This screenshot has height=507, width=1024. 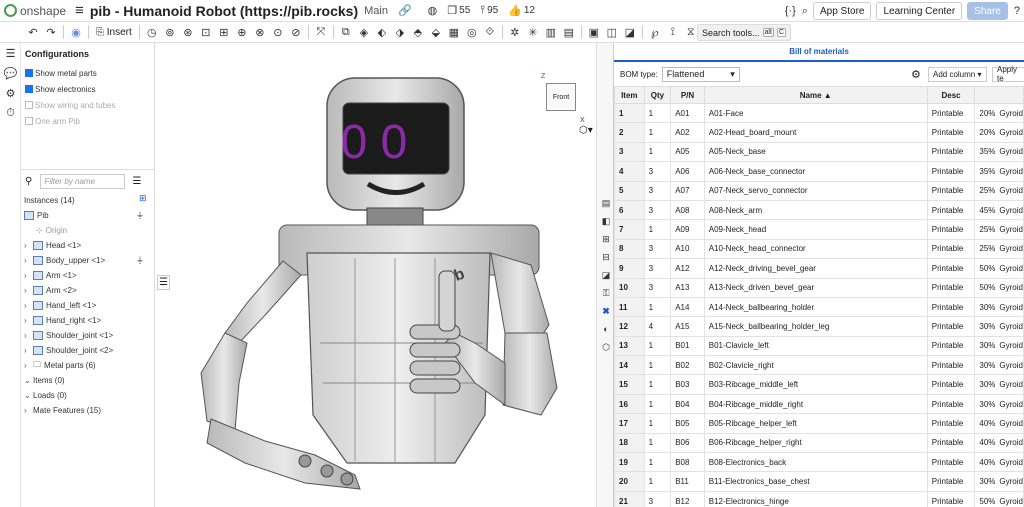 What do you see at coordinates (454, 32) in the screenshot?
I see `linear-pattern-icon: ▦` at bounding box center [454, 32].